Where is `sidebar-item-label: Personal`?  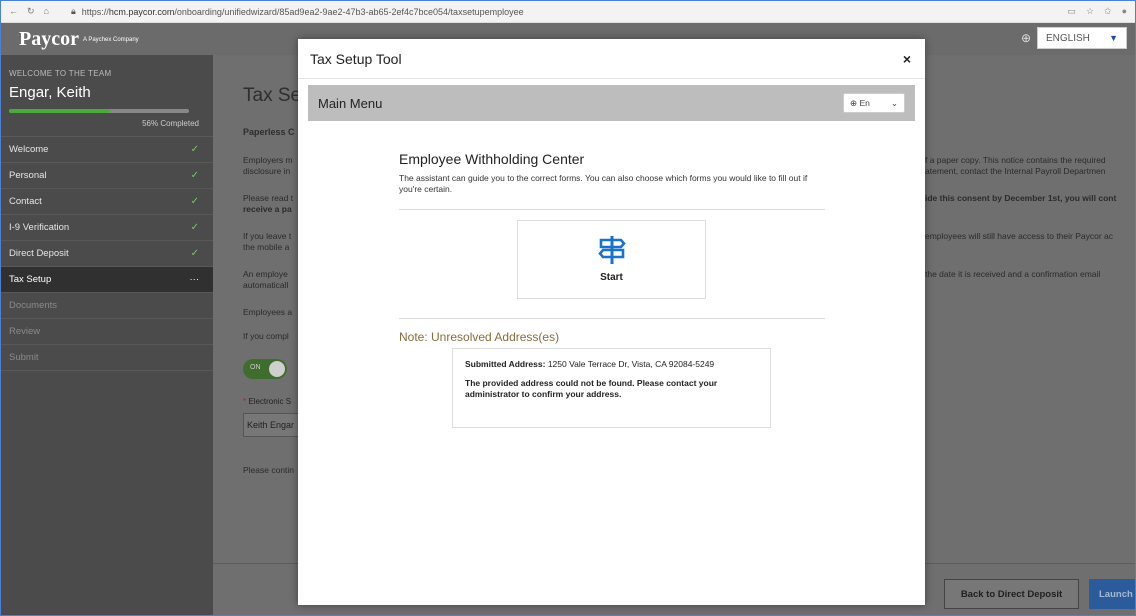
sidebar-item-label: Personal is located at coordinates (28, 175).